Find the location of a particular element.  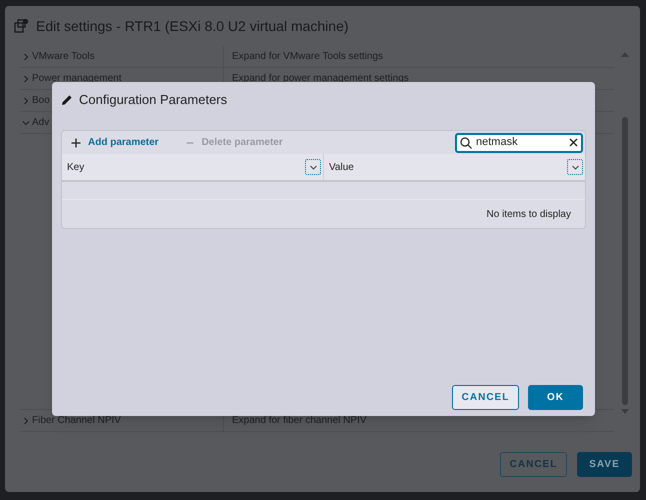

search-input: netmask is located at coordinates (520, 142).